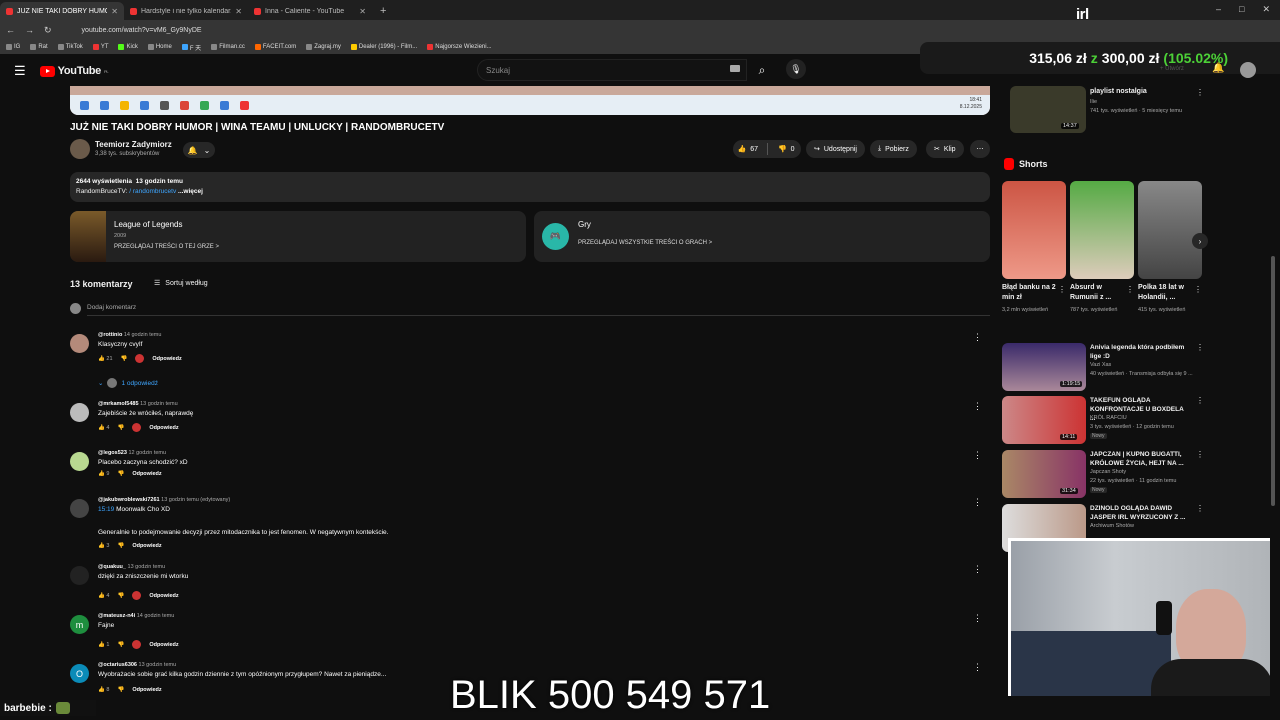  What do you see at coordinates (103, 690) in the screenshot?
I see `comment-like-button: 👍 8` at bounding box center [103, 690].